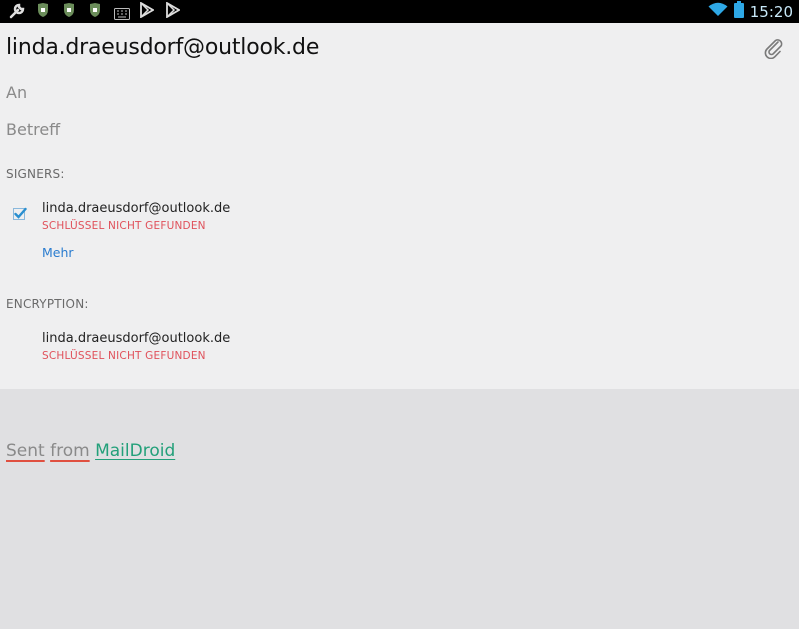 The height and width of the screenshot is (629, 799). I want to click on encryption-status: SCHLÜSSEL NICHT GEFUNDEN, so click(124, 356).